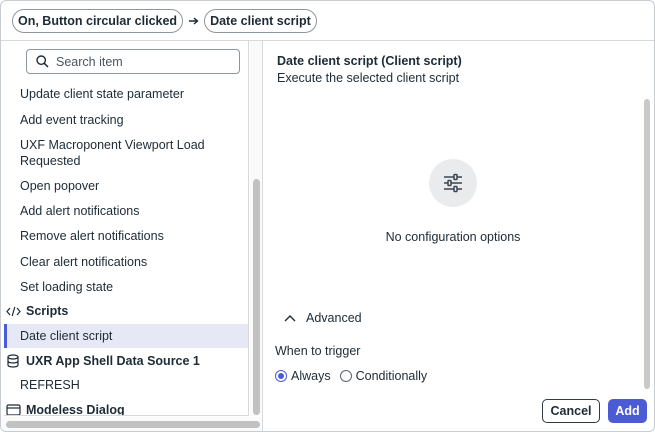 This screenshot has width=655, height=432. I want to click on list-item-update-client-state: Update client state parameter, so click(127, 94).